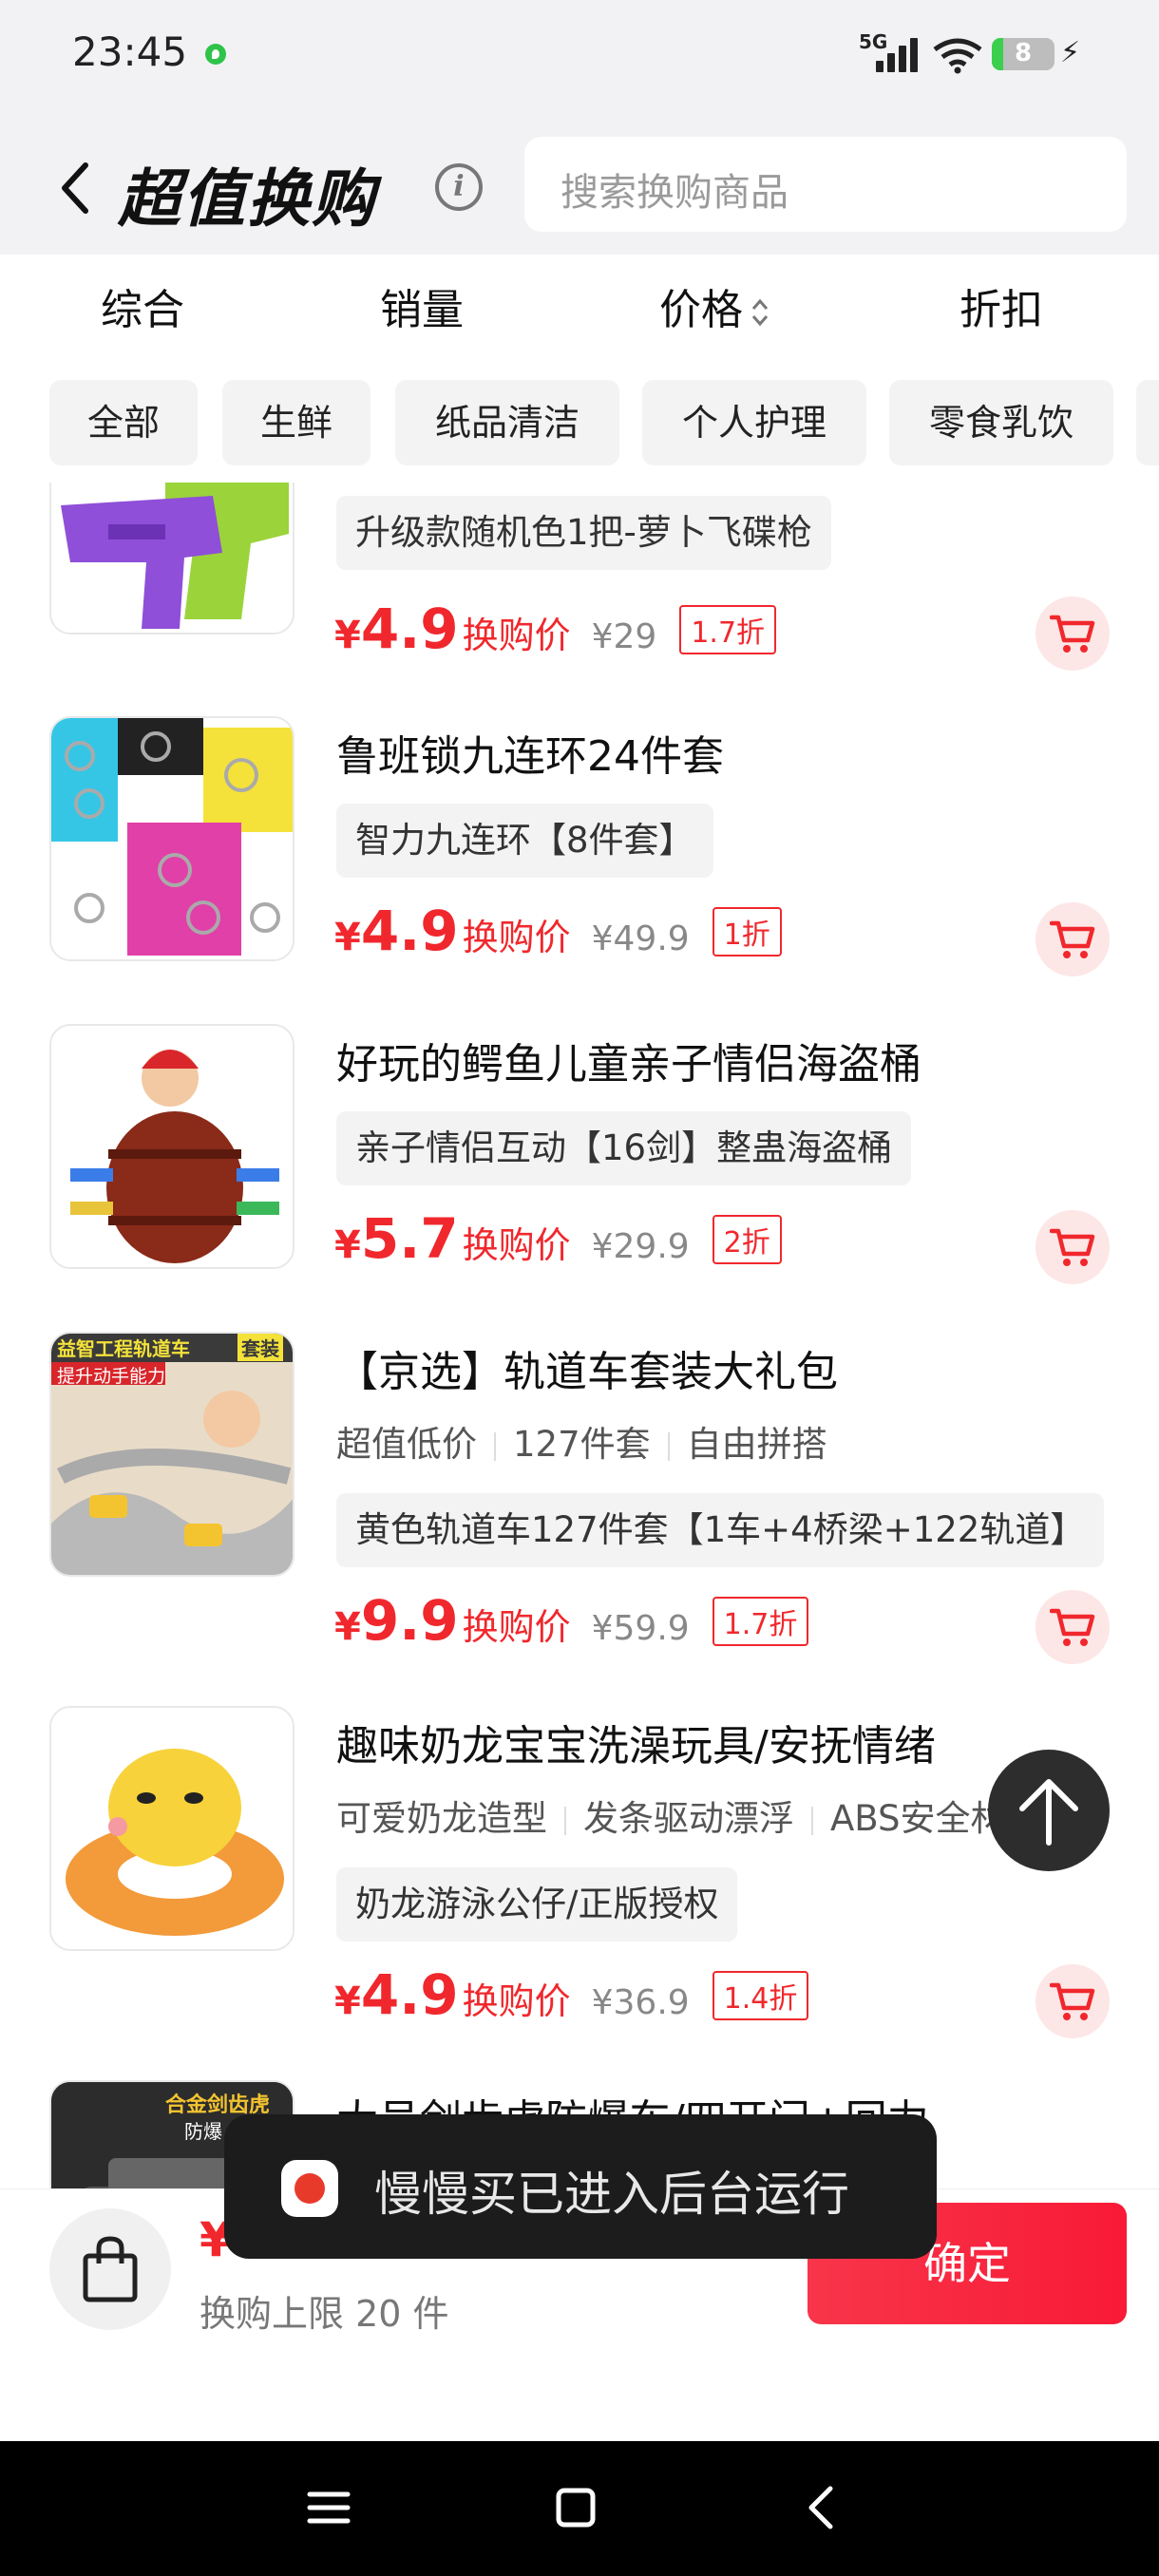 The height and width of the screenshot is (2576, 1159). What do you see at coordinates (701, 310) in the screenshot?
I see `tab-price-label: 价格` at bounding box center [701, 310].